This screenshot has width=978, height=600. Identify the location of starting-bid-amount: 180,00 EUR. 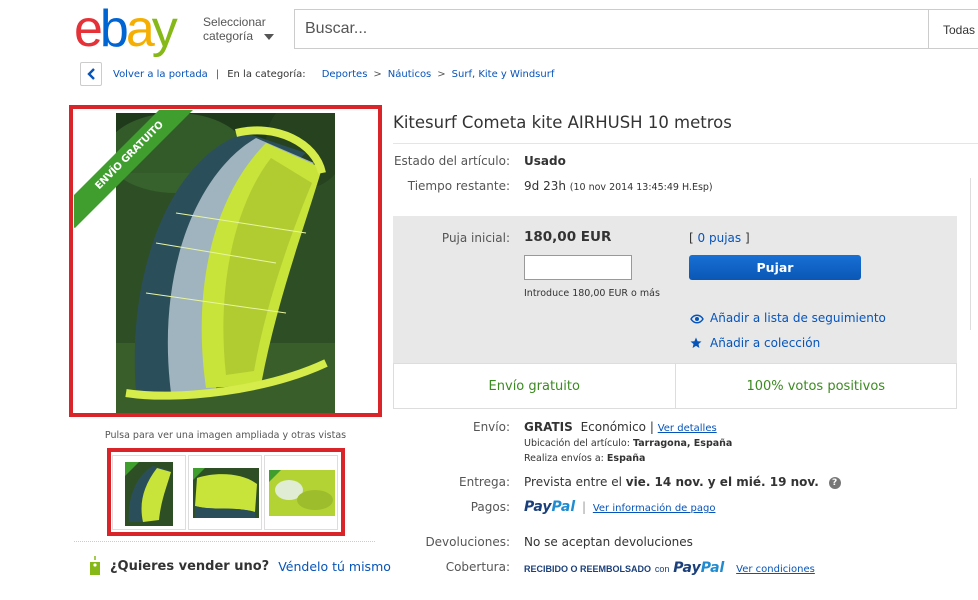
(568, 237).